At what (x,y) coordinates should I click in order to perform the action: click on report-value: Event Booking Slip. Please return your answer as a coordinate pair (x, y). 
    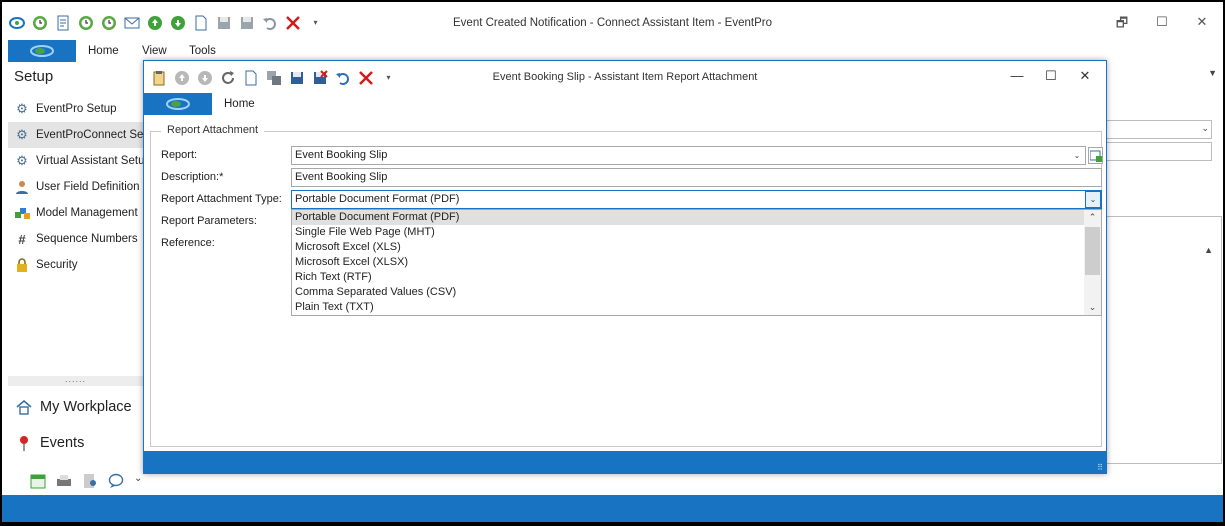
    Looking at the image, I should click on (341, 155).